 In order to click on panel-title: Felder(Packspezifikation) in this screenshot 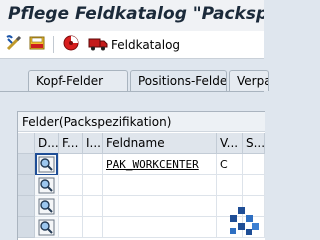, I will do `click(141, 122)`.